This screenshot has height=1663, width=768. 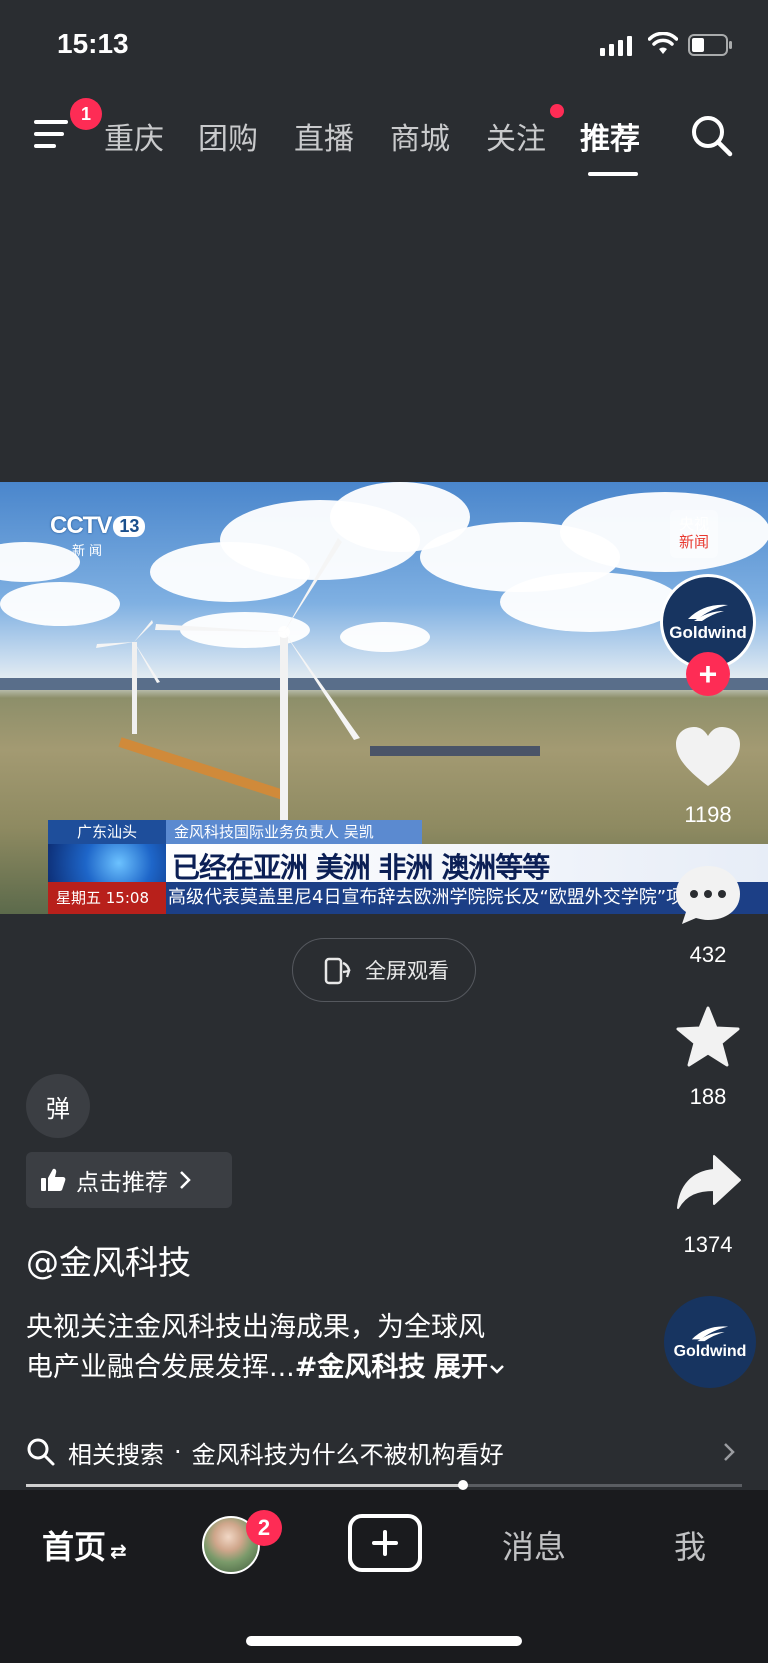 I want to click on active-tab-indicator, so click(x=613, y=174).